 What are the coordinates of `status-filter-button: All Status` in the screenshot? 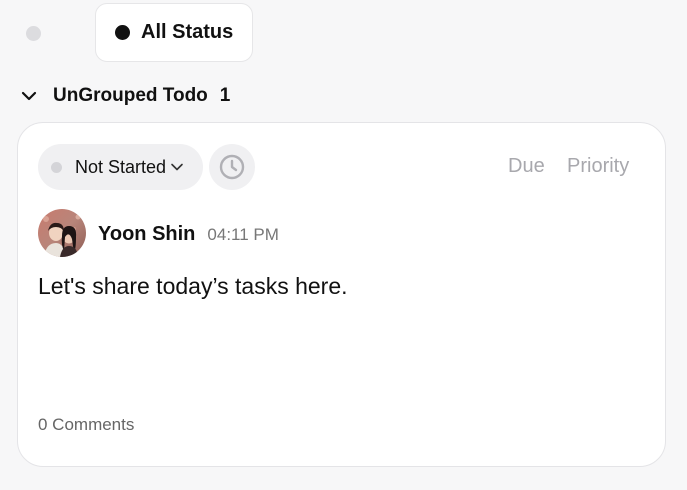 It's located at (174, 32).